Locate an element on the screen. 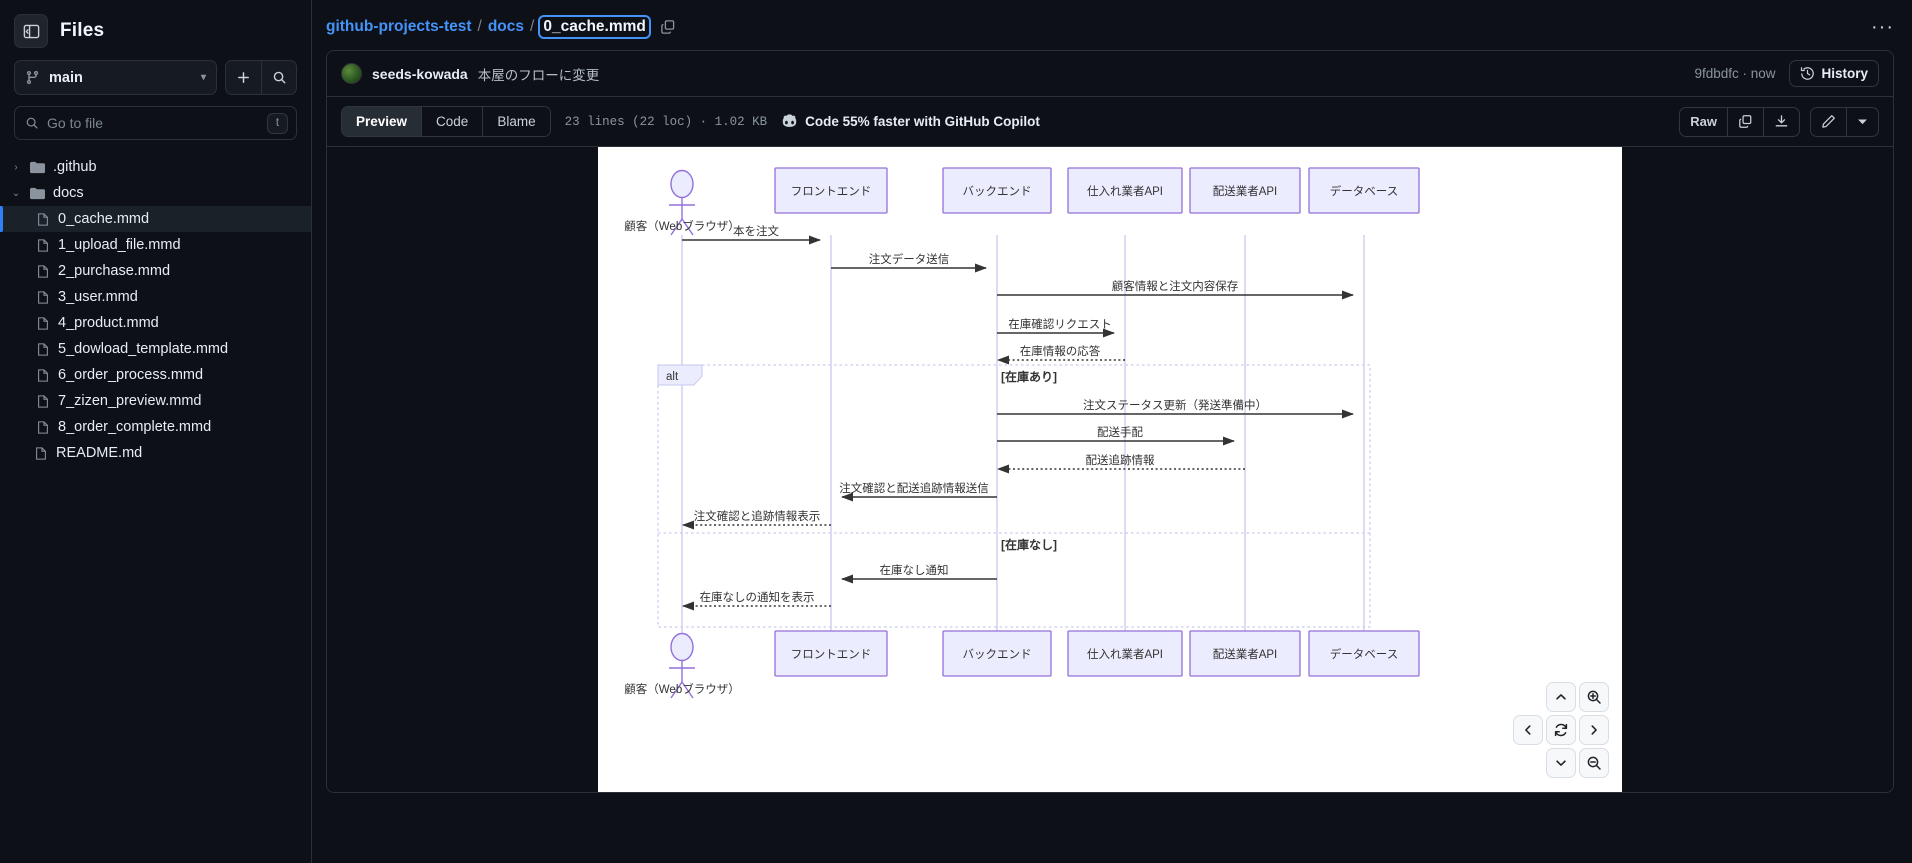 The image size is (1912, 863). tree-item-3-user: 3_user.mmd is located at coordinates (155, 297).